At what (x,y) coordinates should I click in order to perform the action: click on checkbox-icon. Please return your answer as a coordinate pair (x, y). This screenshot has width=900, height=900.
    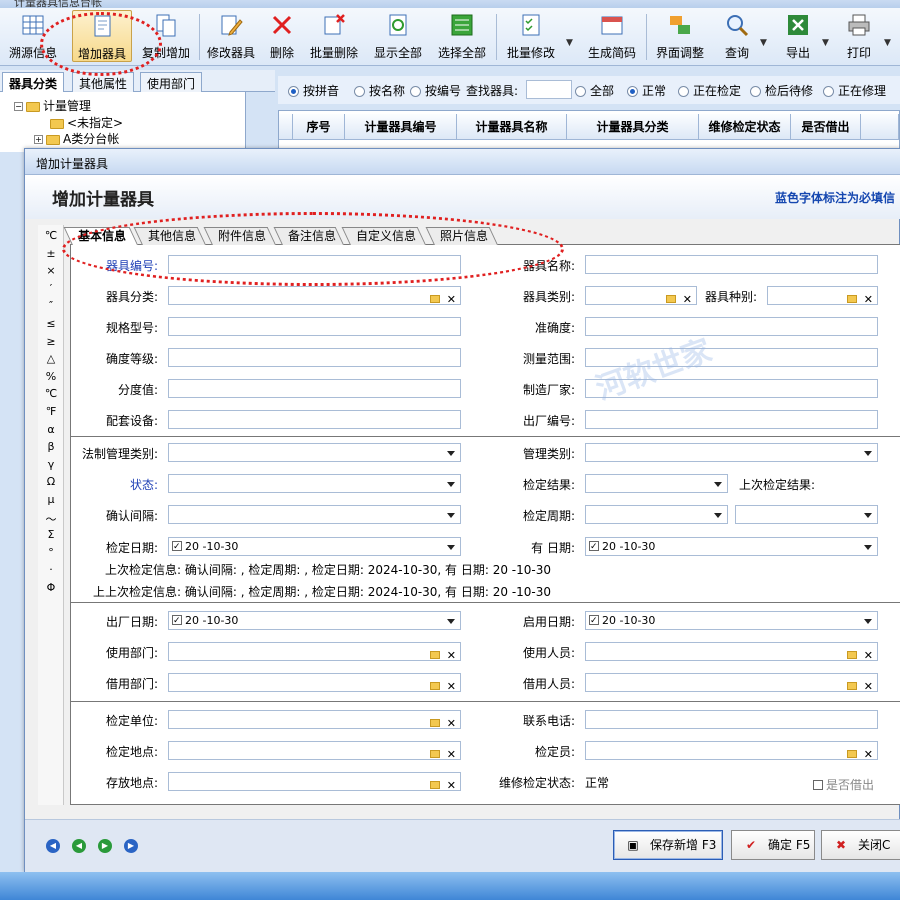
    Looking at the image, I should click on (818, 784).